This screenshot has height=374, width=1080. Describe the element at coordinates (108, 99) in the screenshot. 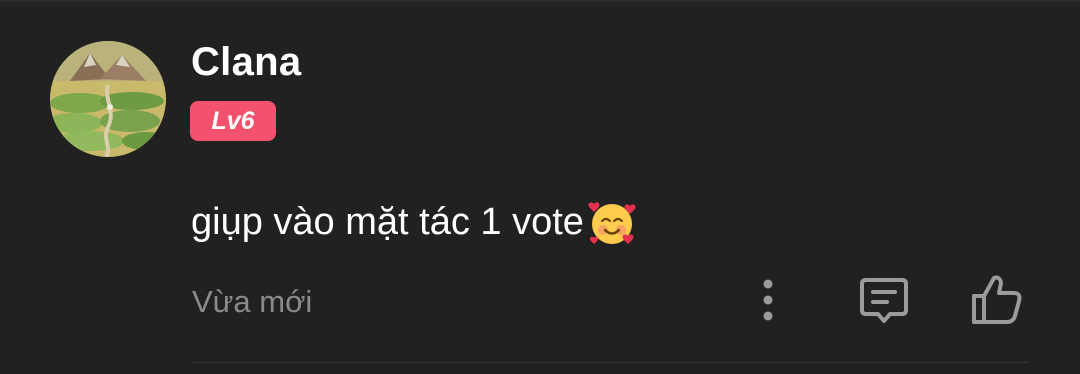

I see `avatar` at that location.